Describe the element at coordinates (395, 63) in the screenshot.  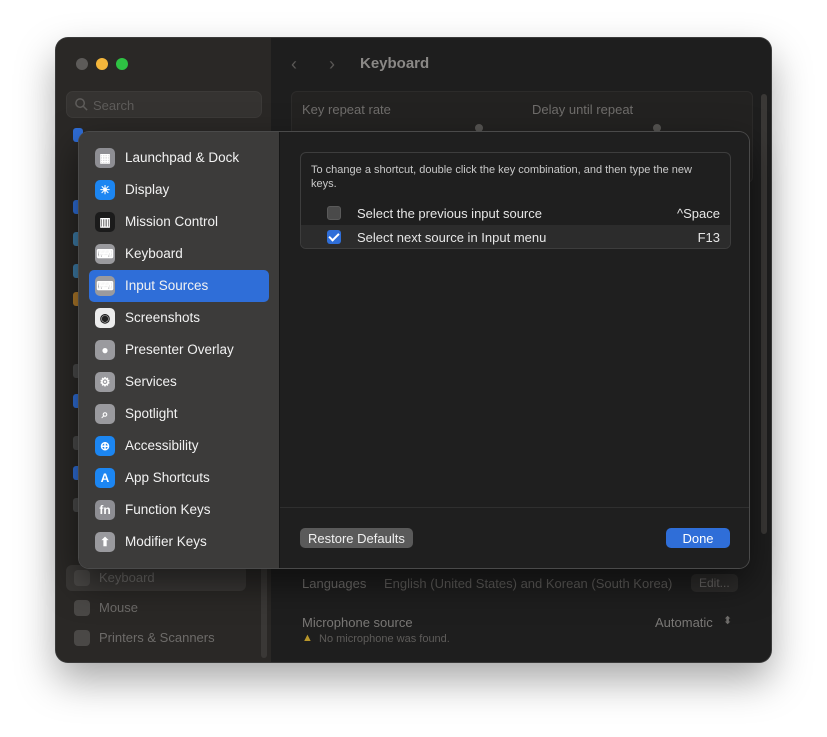
I see `window-title: Keyboard` at that location.